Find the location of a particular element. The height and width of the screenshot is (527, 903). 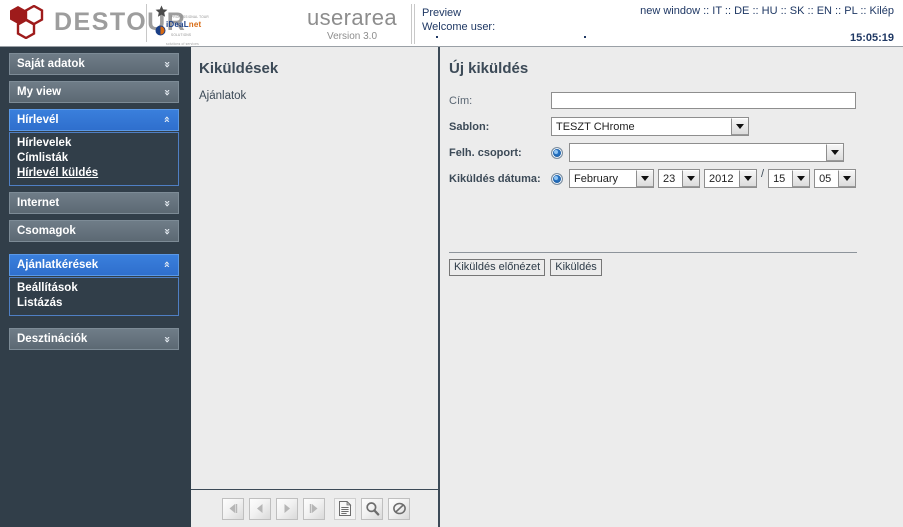

nav-lang-pl: PL is located at coordinates (850, 11).